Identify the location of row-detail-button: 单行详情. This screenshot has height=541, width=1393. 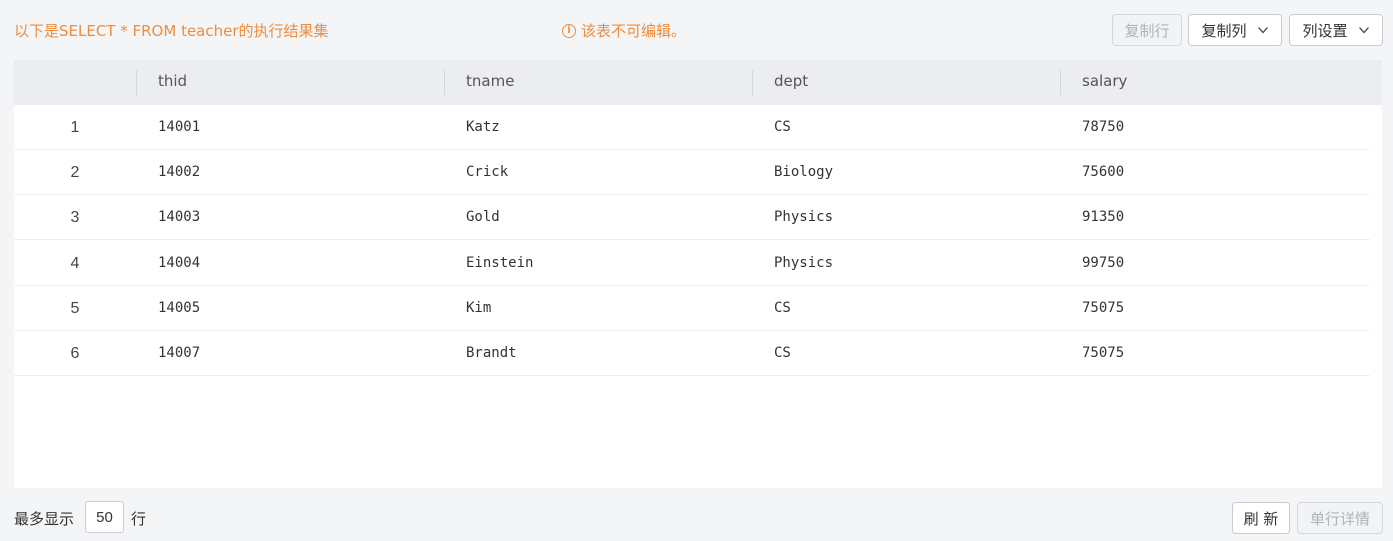
(1340, 518).